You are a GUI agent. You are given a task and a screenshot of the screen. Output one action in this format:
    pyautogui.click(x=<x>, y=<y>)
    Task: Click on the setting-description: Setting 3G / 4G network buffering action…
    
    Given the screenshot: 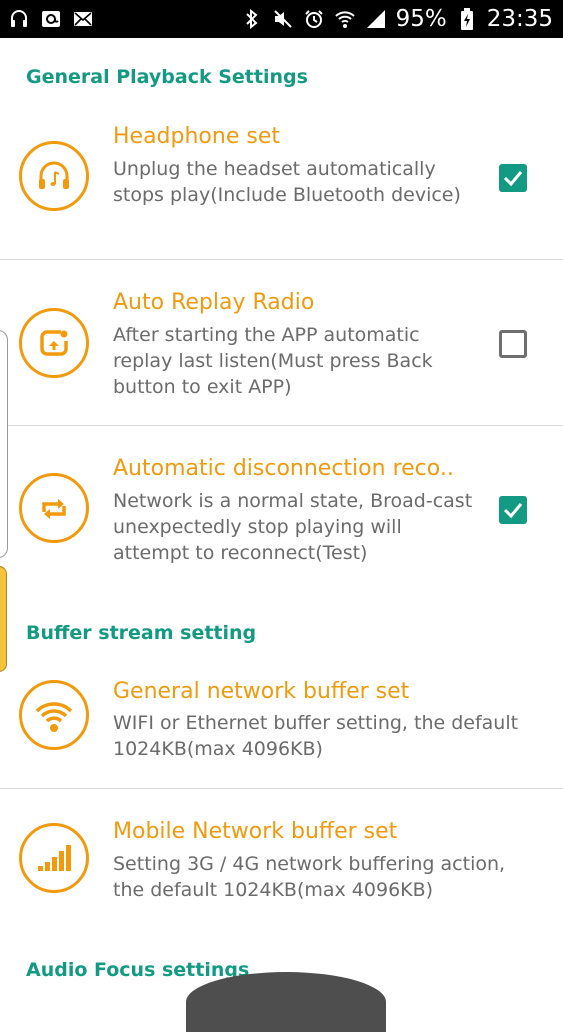 What is the action you would take?
    pyautogui.click(x=309, y=877)
    